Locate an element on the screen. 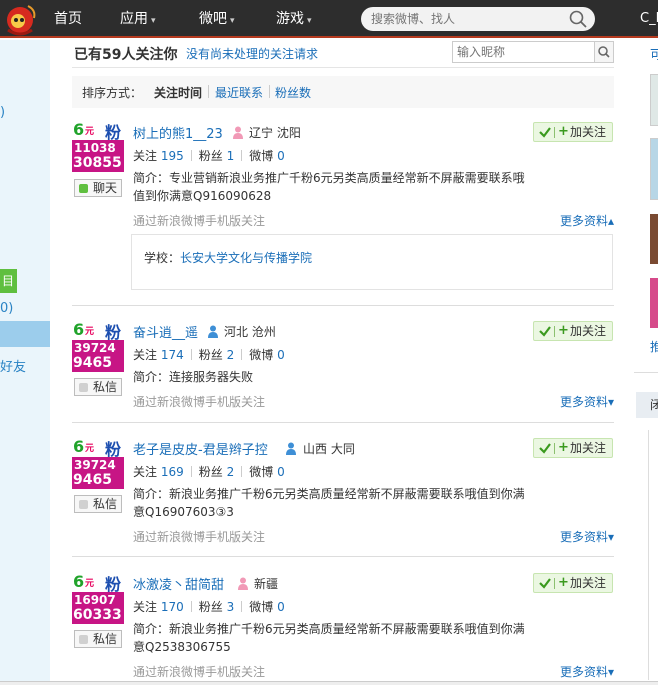  school-key: 学校： is located at coordinates (162, 258).